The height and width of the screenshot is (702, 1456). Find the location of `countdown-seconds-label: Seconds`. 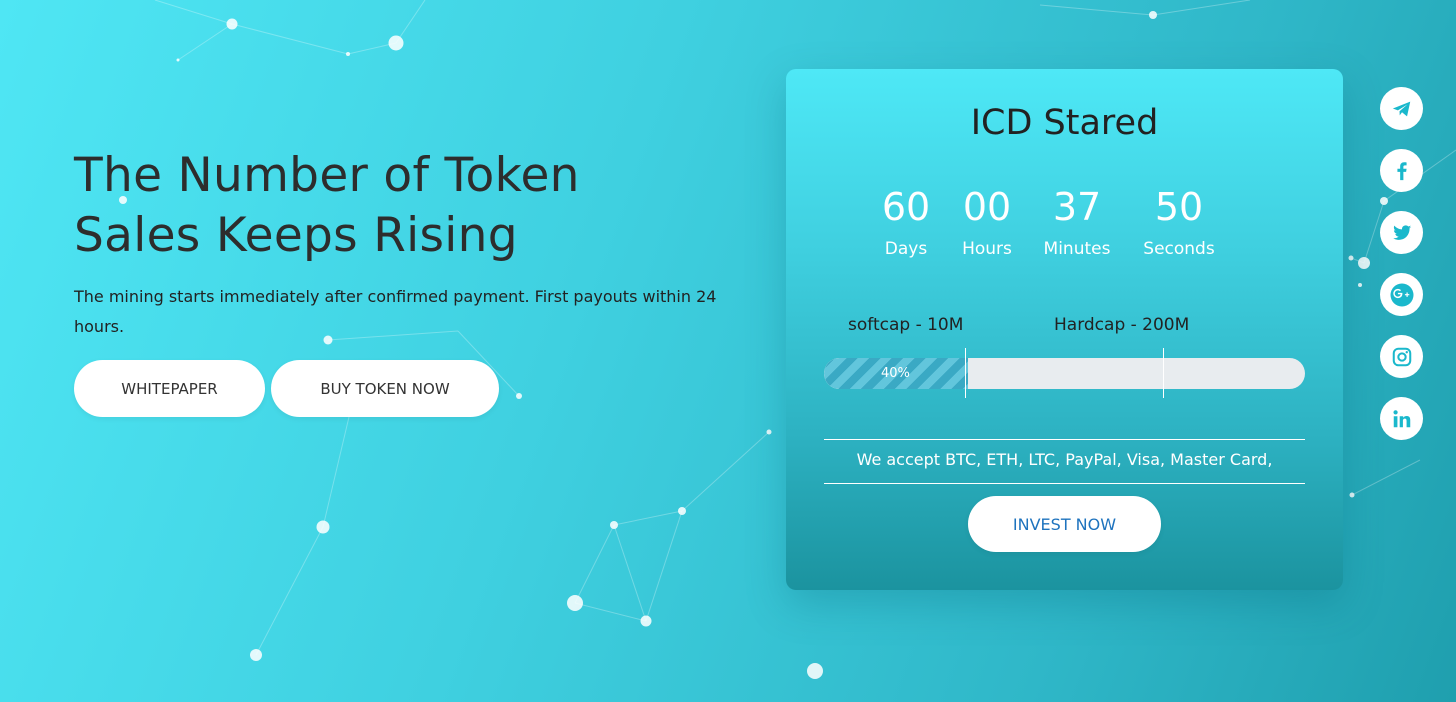

countdown-seconds-label: Seconds is located at coordinates (1179, 249).